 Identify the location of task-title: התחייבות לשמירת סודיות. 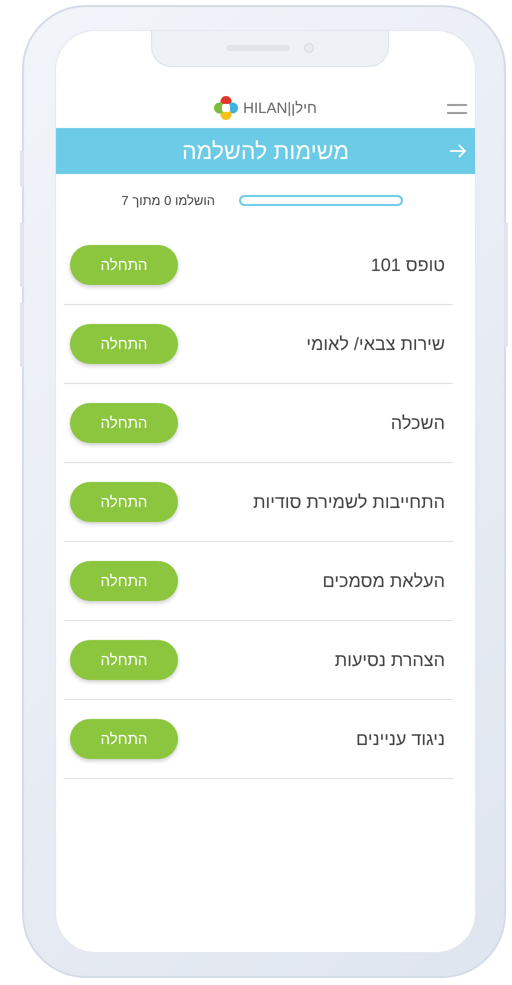
(349, 502).